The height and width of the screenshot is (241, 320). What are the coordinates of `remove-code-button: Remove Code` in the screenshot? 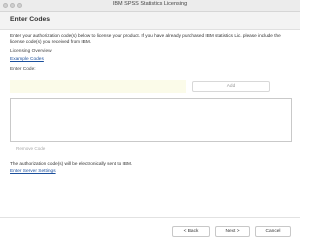 It's located at (30, 148).